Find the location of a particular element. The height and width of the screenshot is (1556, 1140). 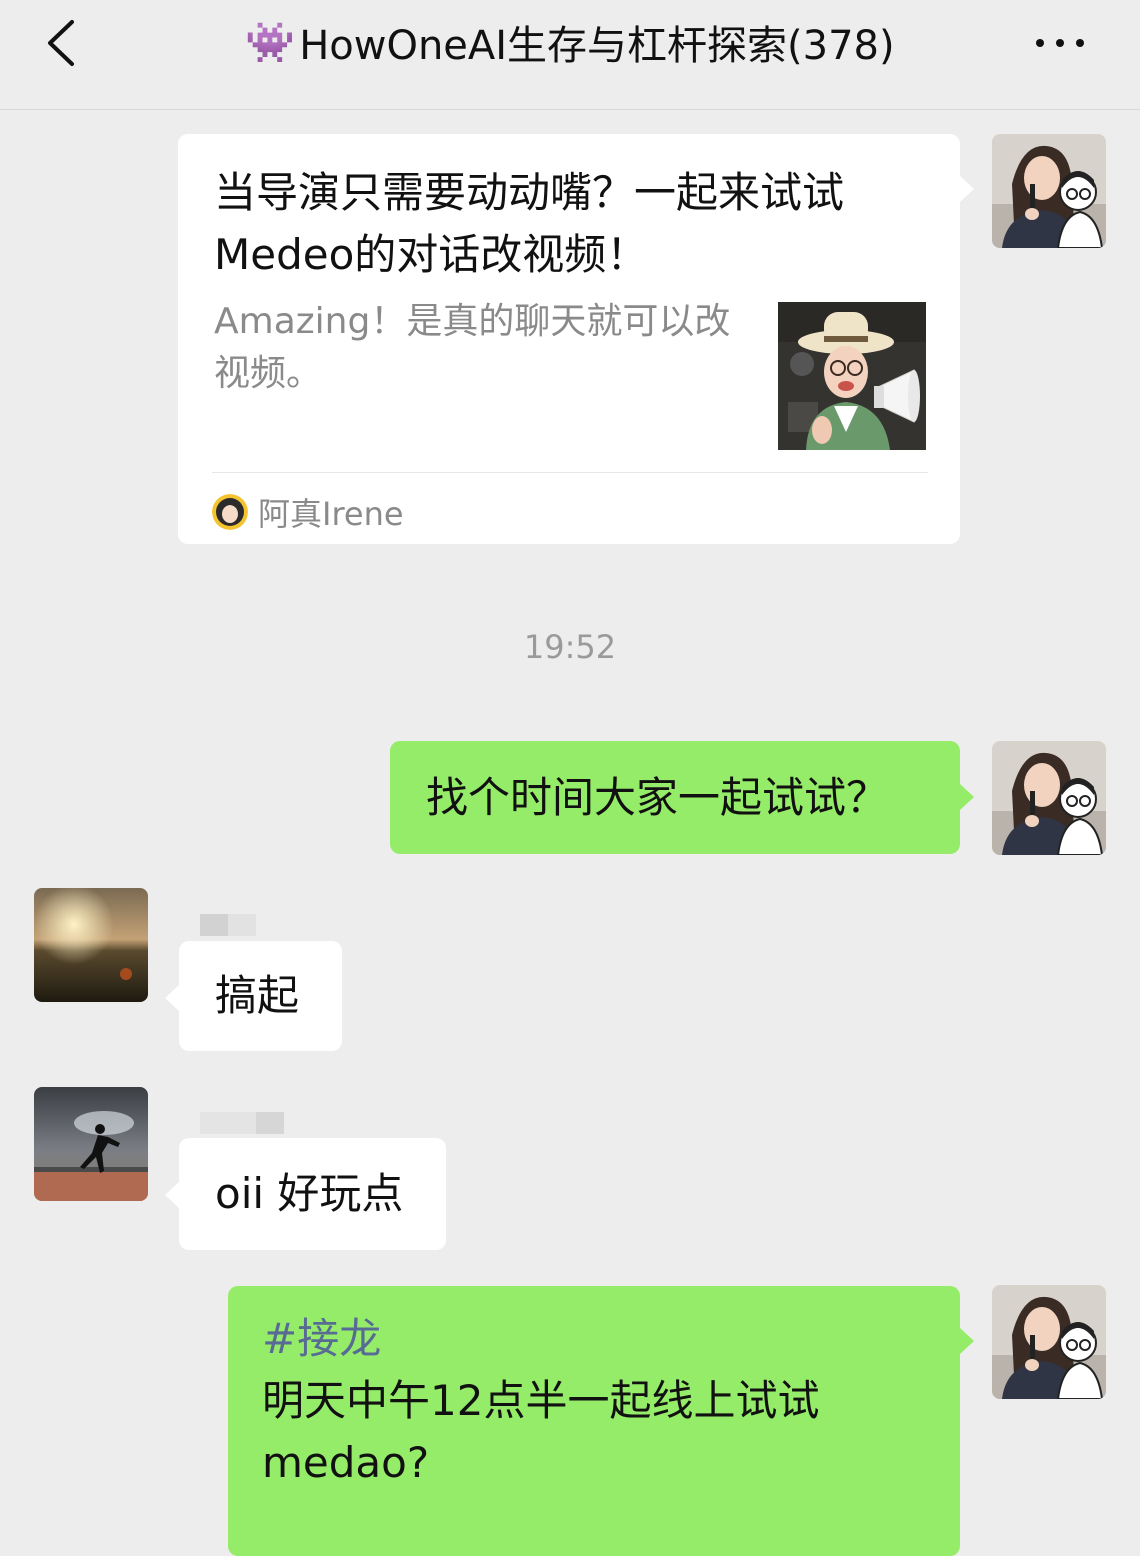

card-thumbnail is located at coordinates (852, 376).